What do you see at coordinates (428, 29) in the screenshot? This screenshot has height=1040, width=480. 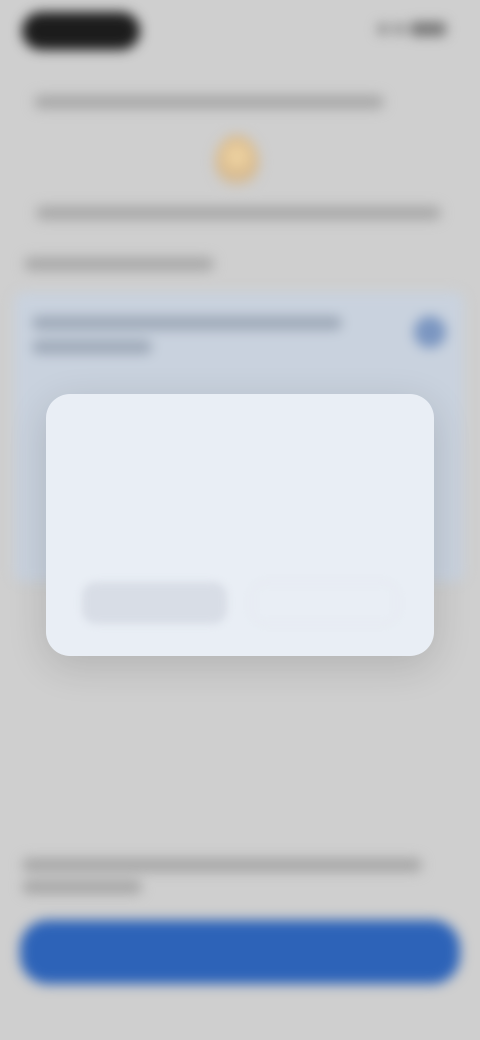 I see `battery-icon` at bounding box center [428, 29].